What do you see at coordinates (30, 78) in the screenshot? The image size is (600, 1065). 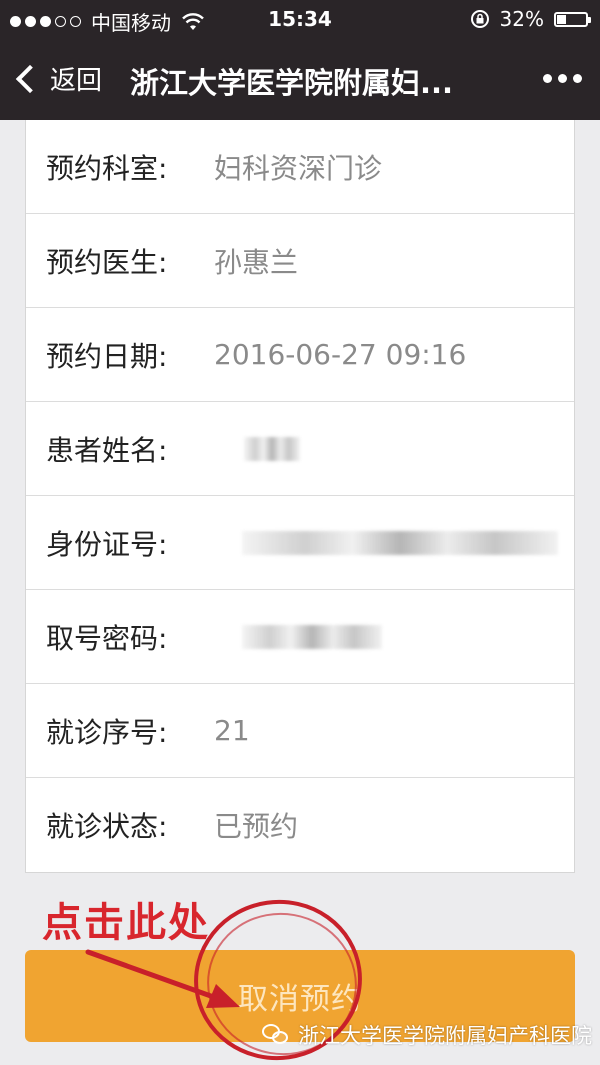 I see `chevron-left-icon` at bounding box center [30, 78].